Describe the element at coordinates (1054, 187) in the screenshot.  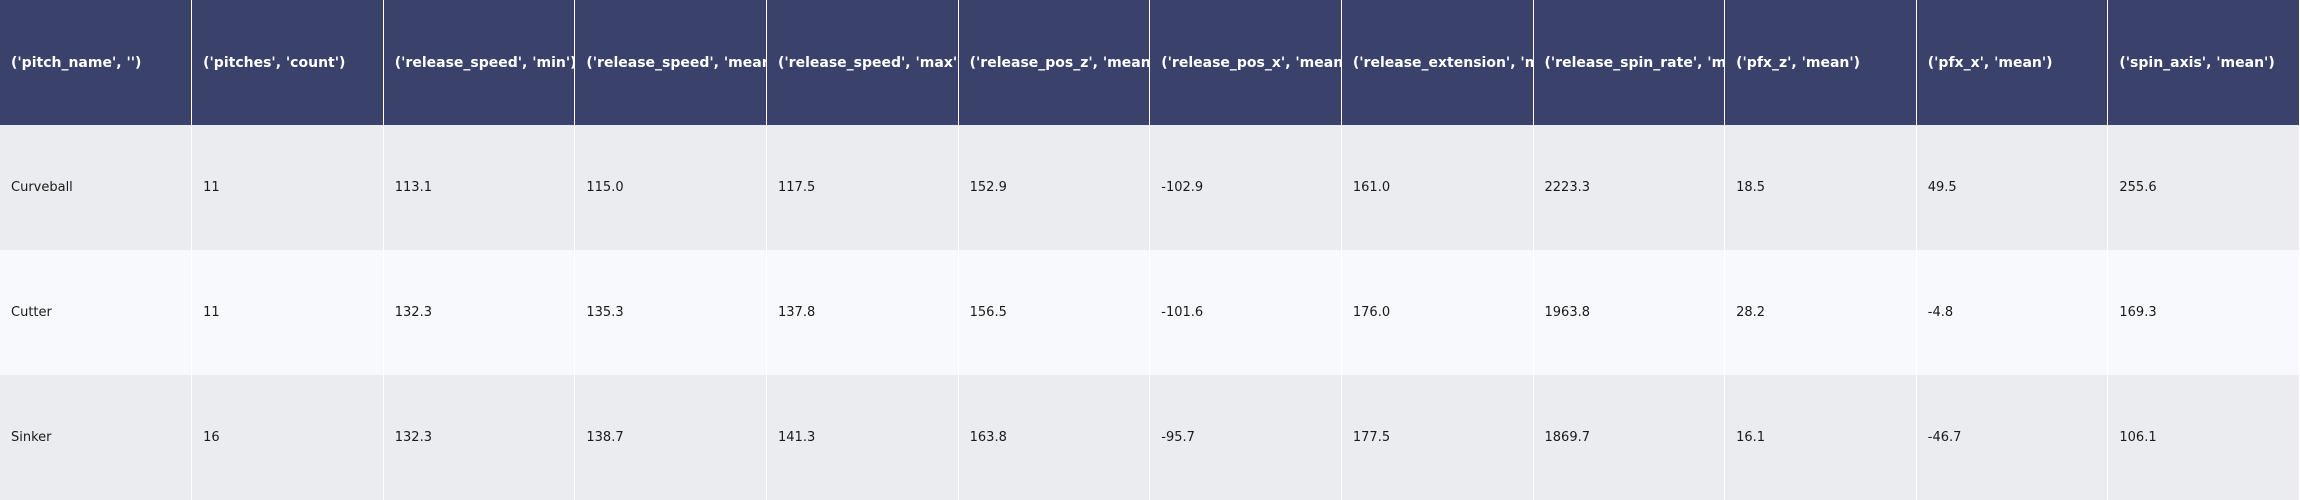
I see `table-cell: 152.9` at that location.